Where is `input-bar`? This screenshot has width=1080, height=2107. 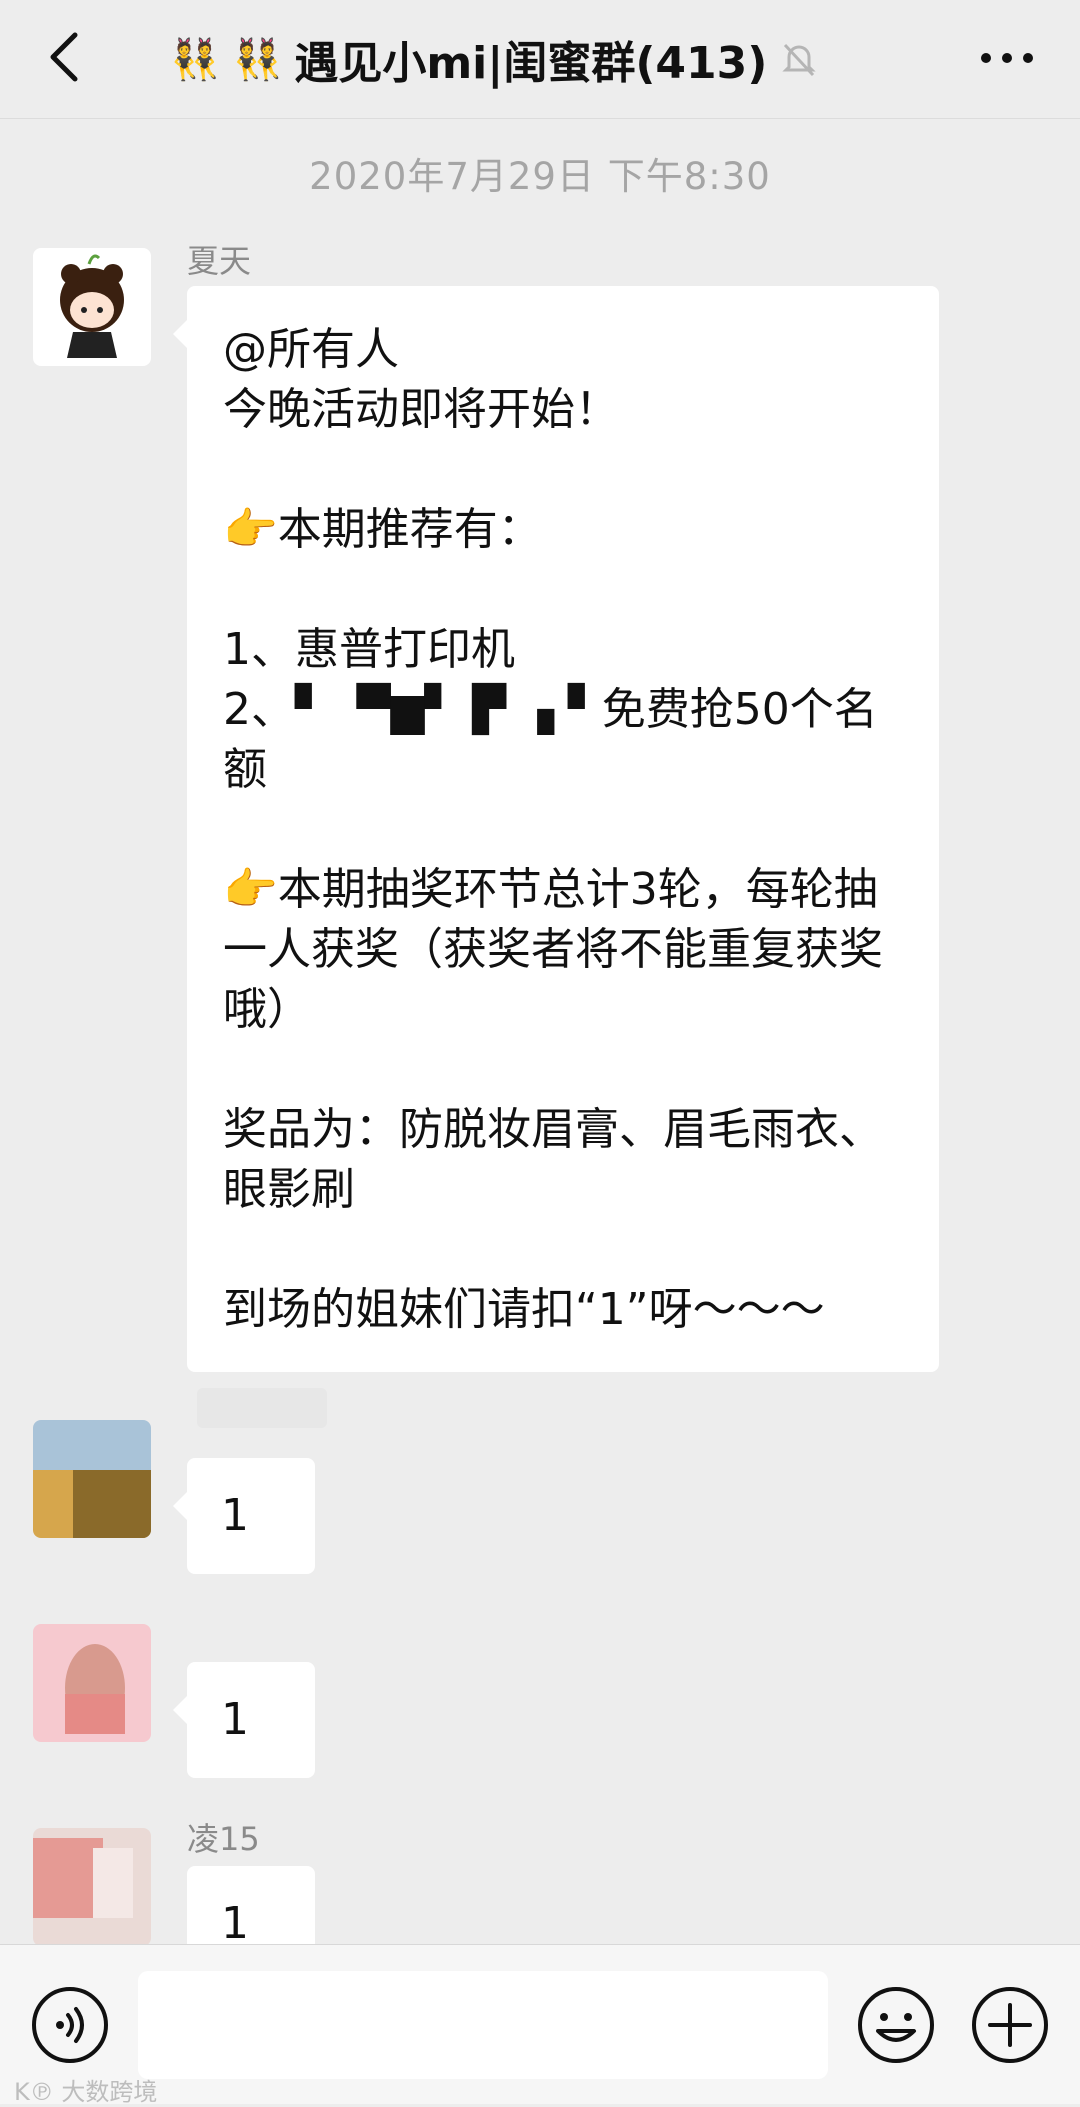
input-bar is located at coordinates (540, 2024).